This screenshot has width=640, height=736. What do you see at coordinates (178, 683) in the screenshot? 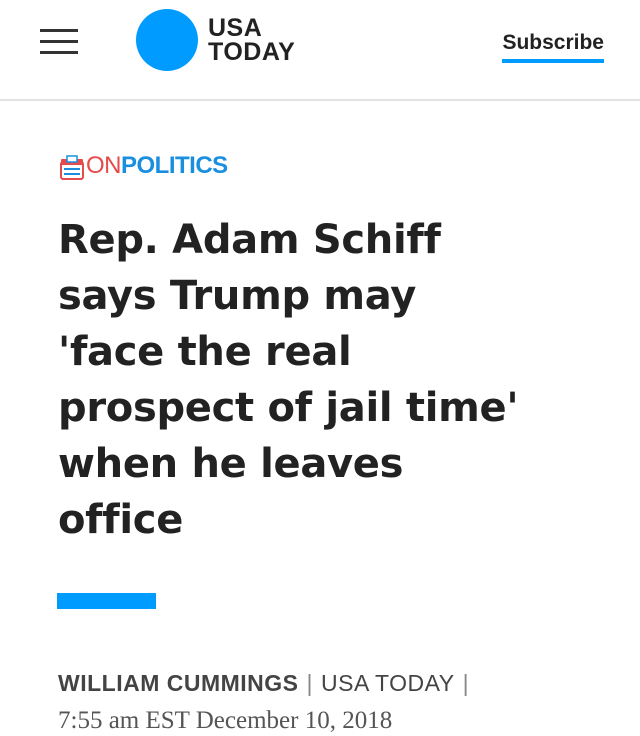
I see `author-name: WILLIAM CUMMINGS` at bounding box center [178, 683].